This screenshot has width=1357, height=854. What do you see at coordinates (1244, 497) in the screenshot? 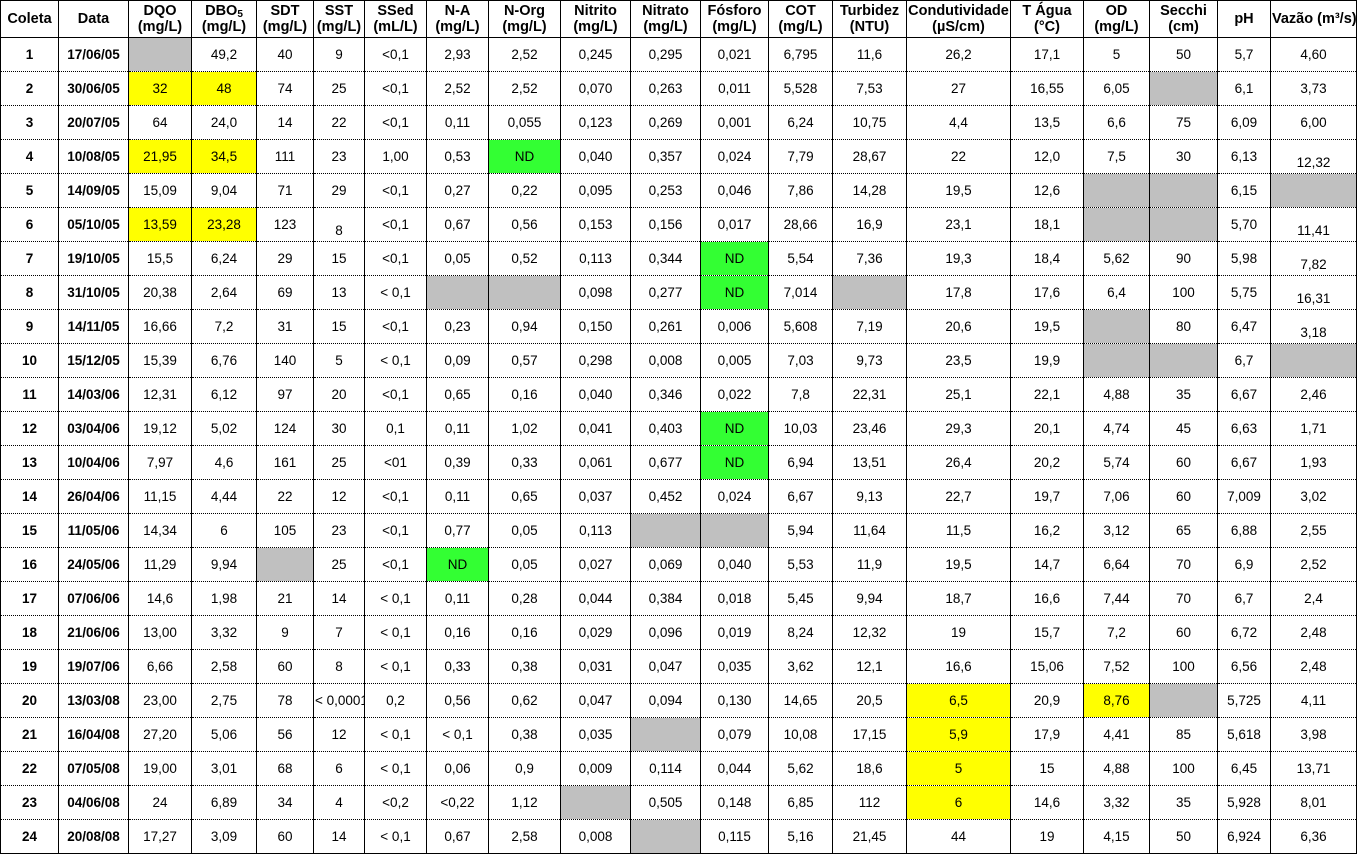
I see `cell-ph: 7,009` at bounding box center [1244, 497].